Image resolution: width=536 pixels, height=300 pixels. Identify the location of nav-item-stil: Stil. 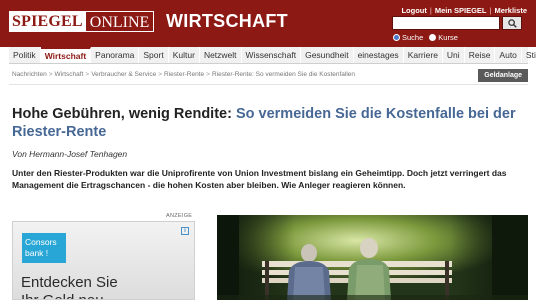
(529, 55).